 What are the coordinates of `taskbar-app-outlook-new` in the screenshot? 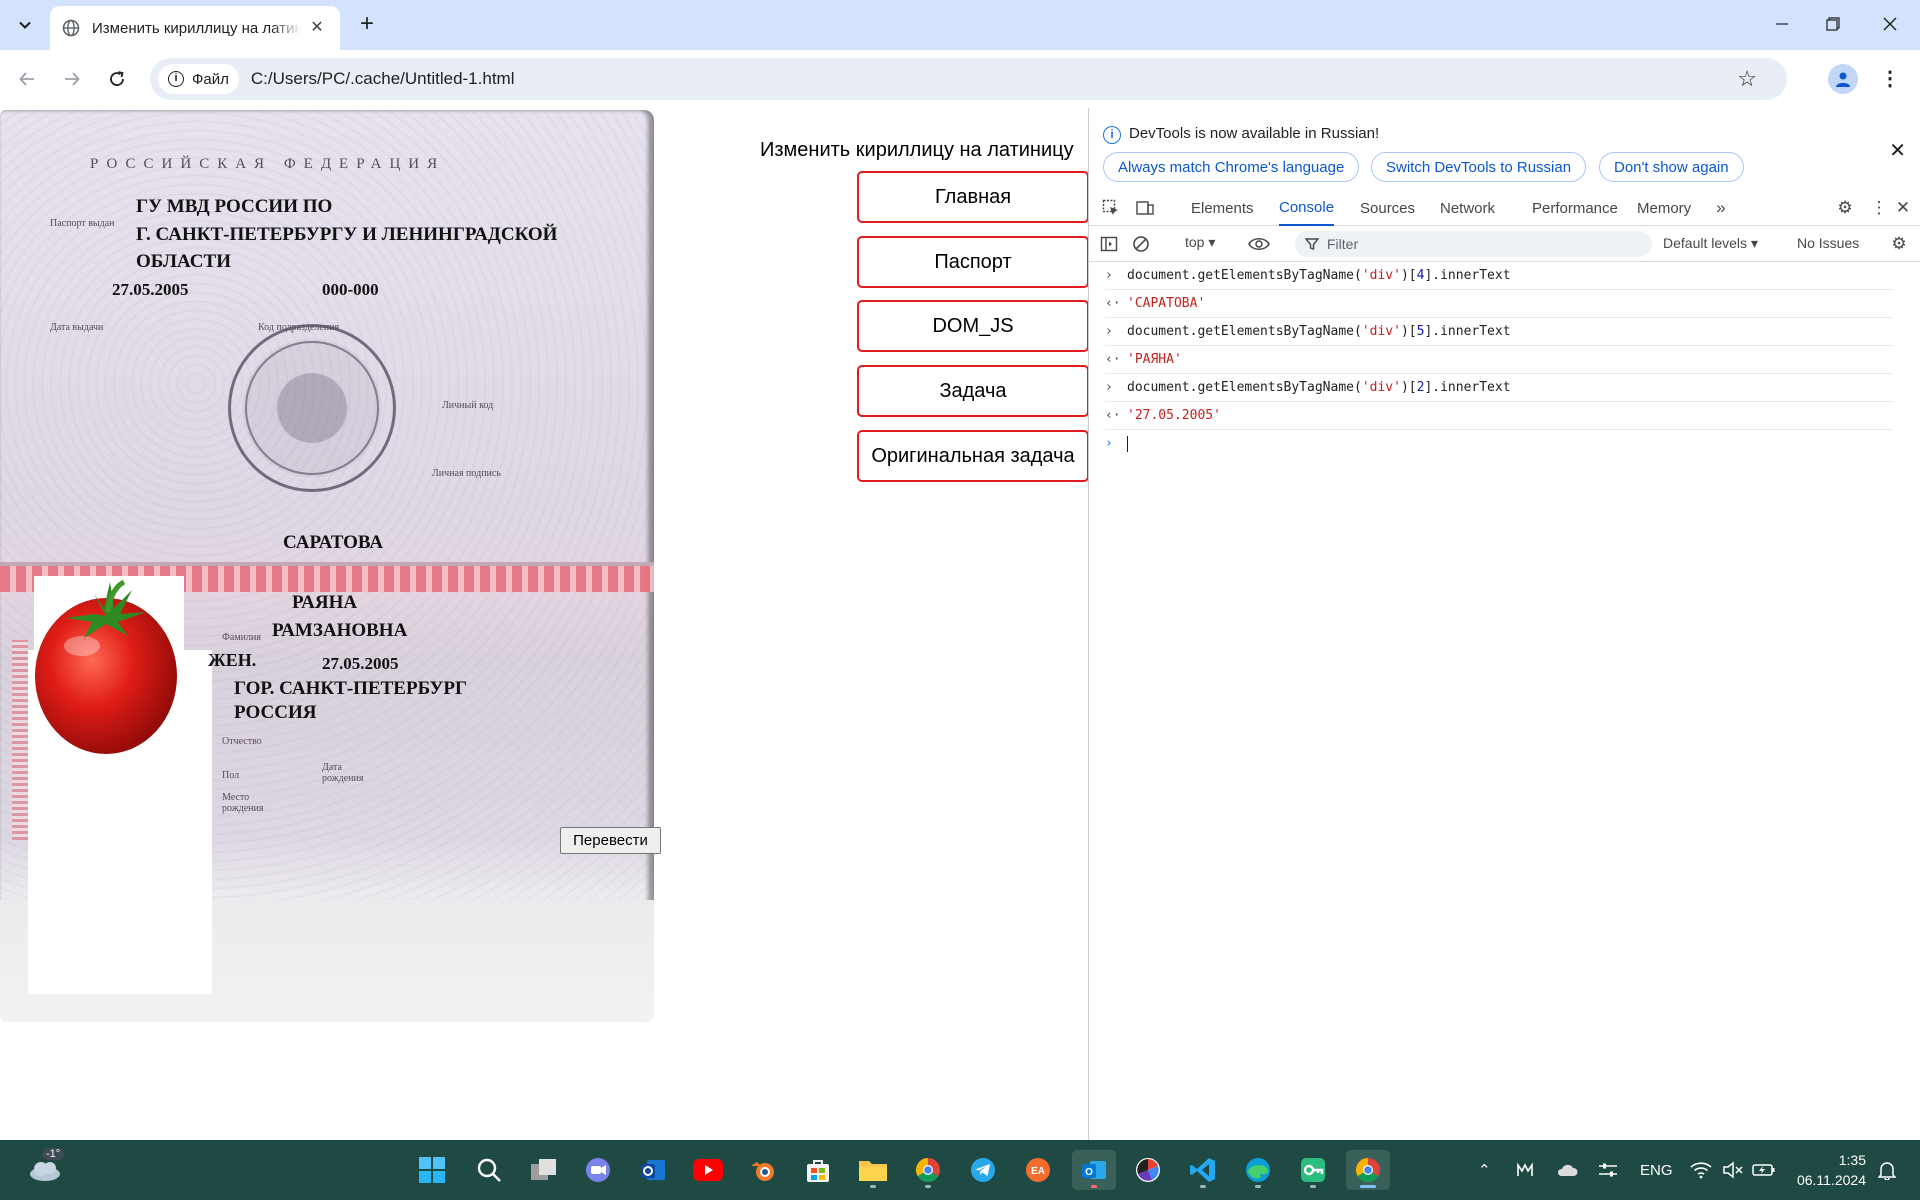 It's located at (653, 1170).